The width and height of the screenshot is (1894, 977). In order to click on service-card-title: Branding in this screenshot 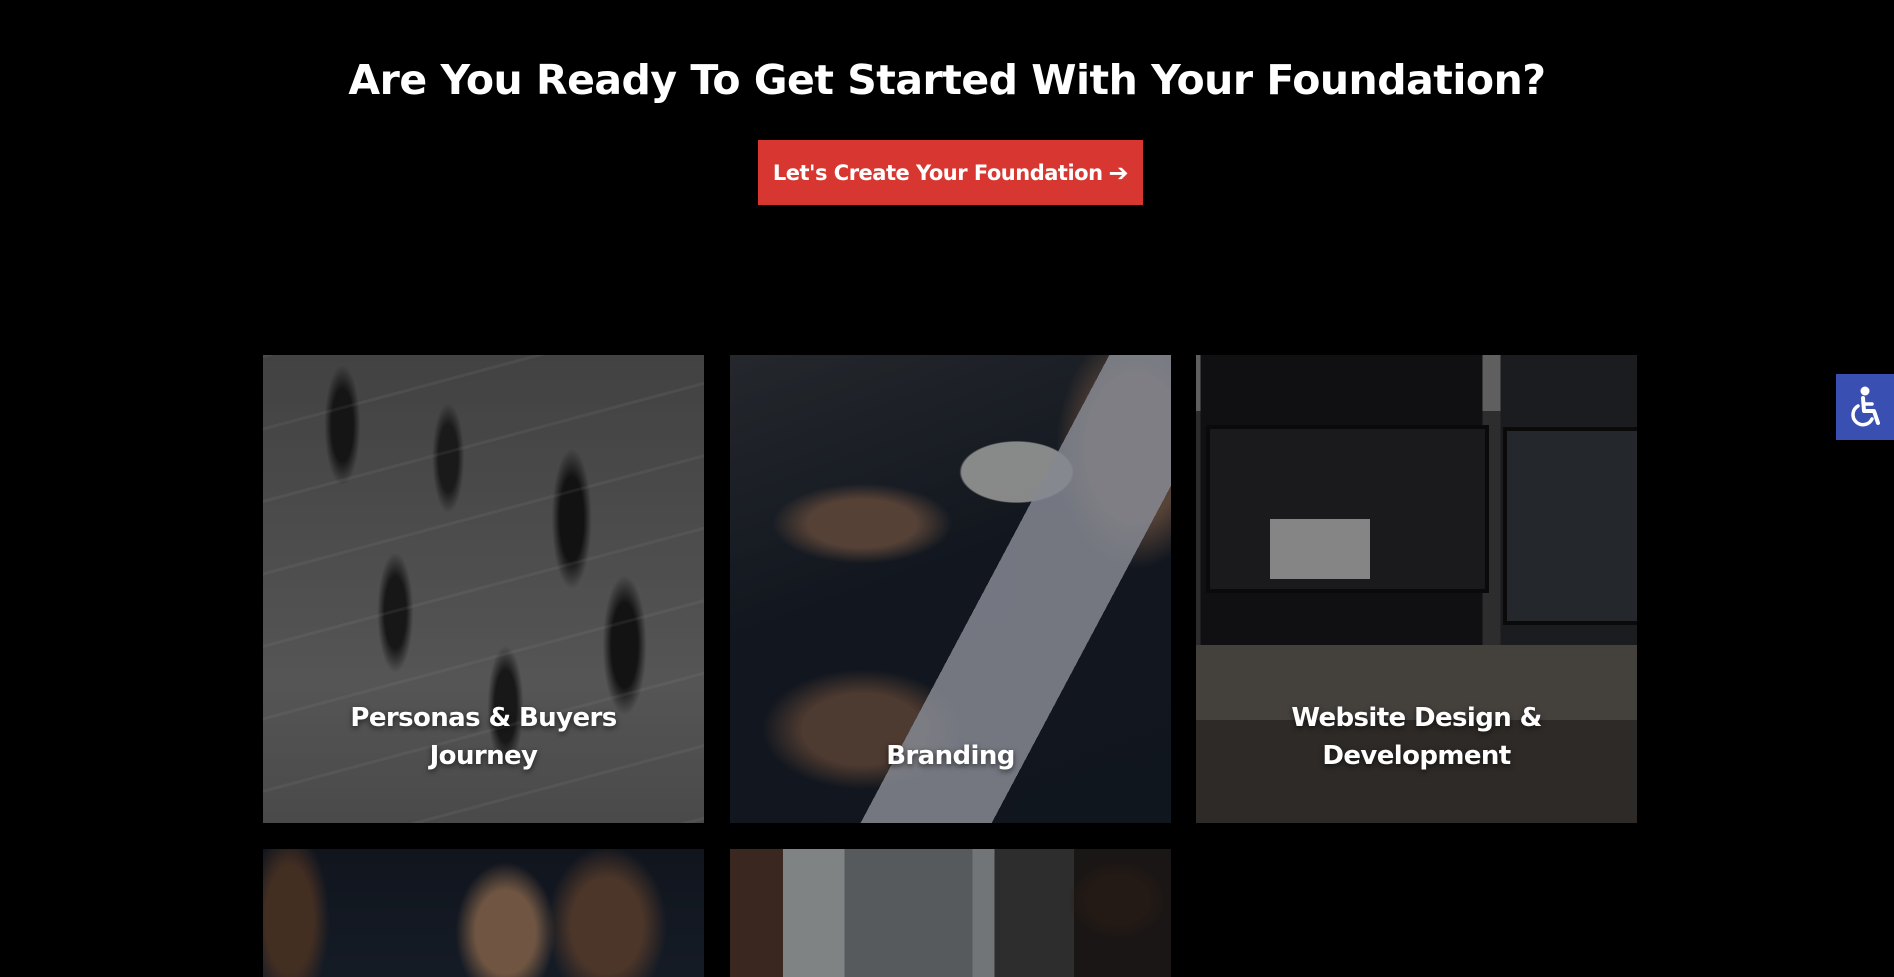, I will do `click(950, 756)`.